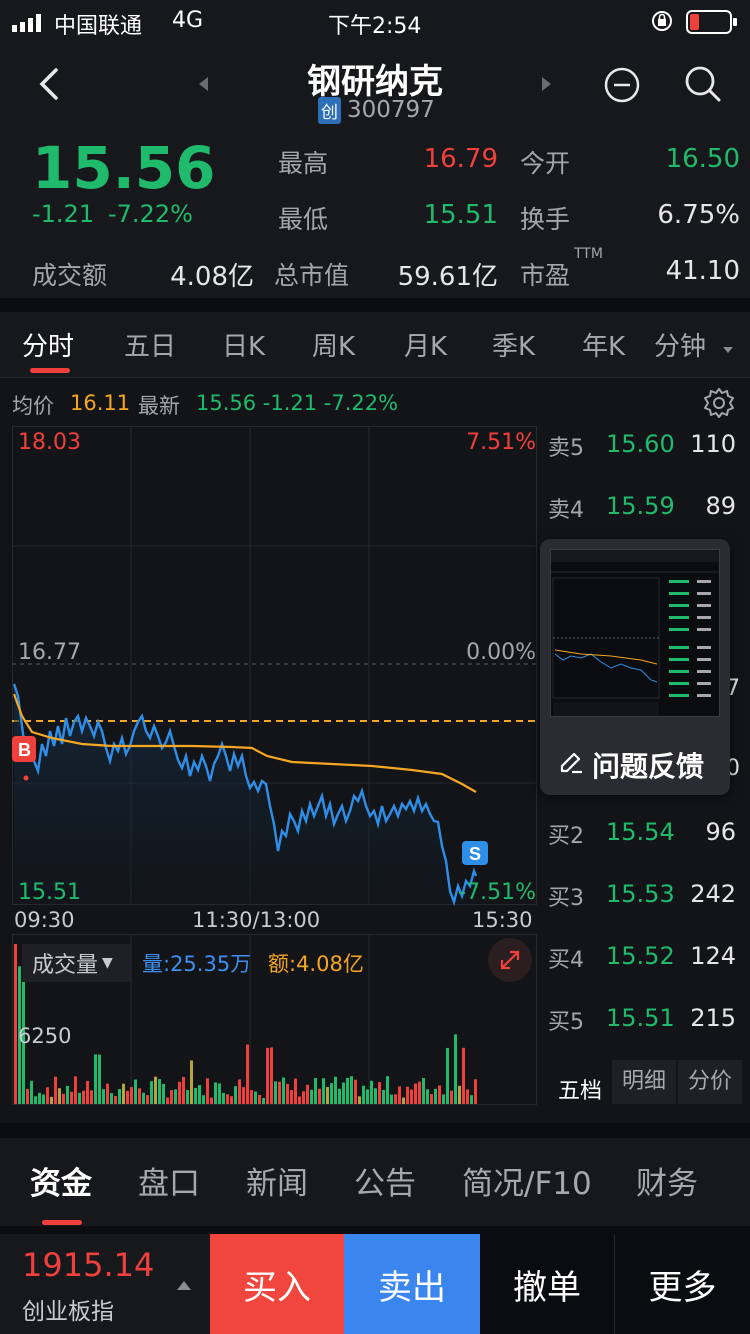 This screenshot has height=1334, width=750. Describe the element at coordinates (510, 960) in the screenshot. I see `expand-chart-icon` at that location.